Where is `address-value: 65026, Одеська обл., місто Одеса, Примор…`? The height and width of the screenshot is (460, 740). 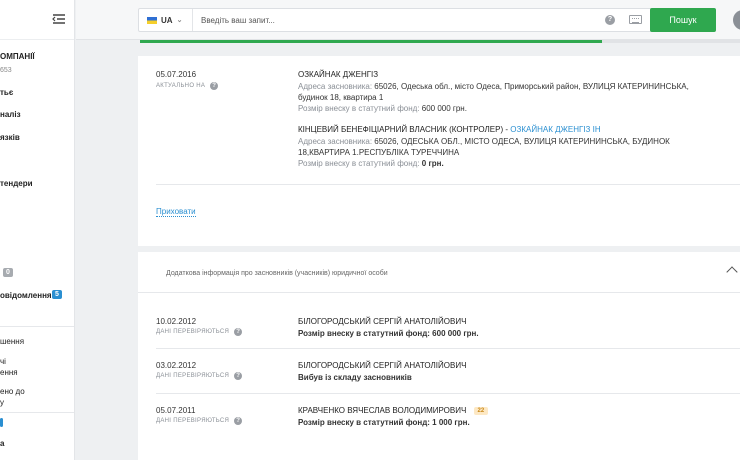 address-value: 65026, Одеська обл., місто Одеса, Примор… is located at coordinates (531, 86).